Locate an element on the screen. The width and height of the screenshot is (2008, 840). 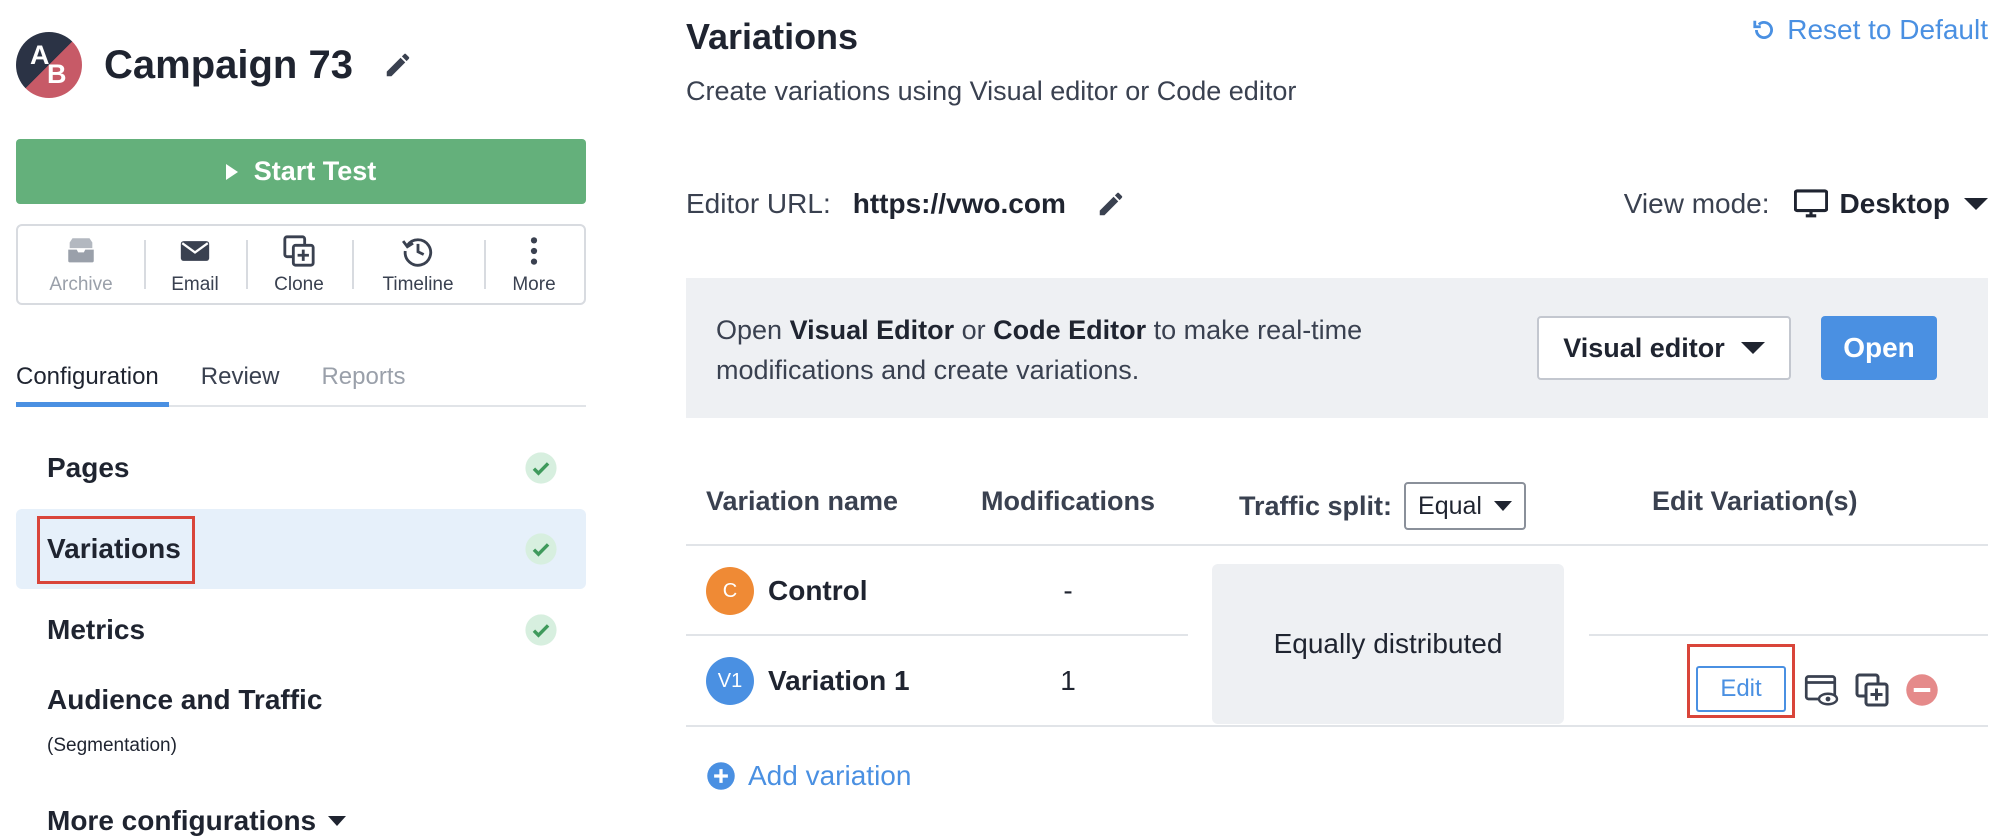
tab-review: Review is located at coordinates (240, 381).